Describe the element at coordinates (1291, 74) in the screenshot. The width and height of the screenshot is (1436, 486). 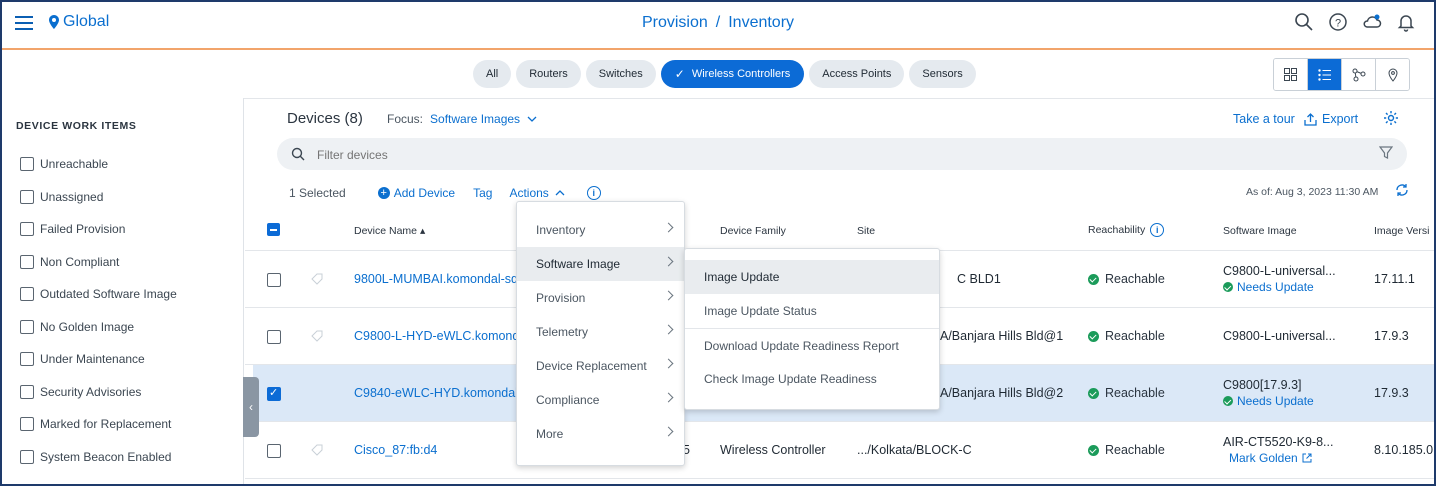
I see `grid-view-button` at that location.